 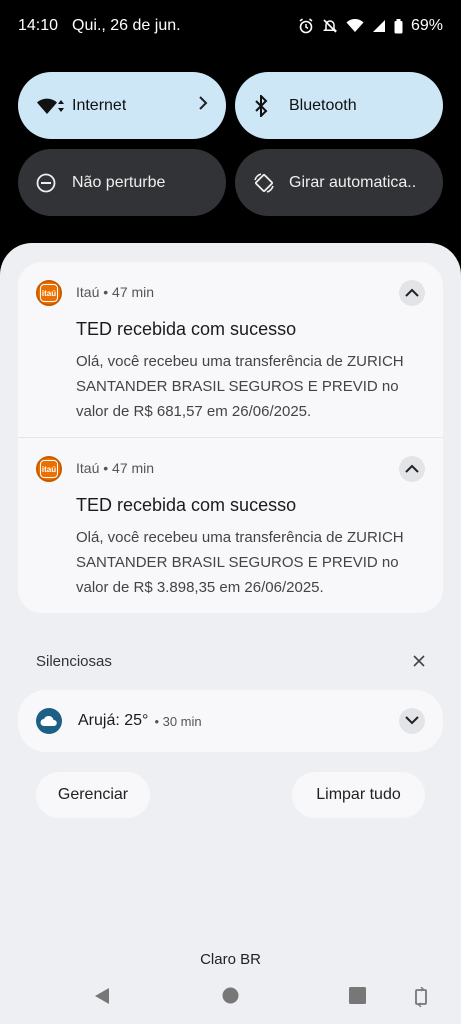 I want to click on status-bar: 14:10 Qui., 26 de jun. 69%, so click(x=230, y=26).